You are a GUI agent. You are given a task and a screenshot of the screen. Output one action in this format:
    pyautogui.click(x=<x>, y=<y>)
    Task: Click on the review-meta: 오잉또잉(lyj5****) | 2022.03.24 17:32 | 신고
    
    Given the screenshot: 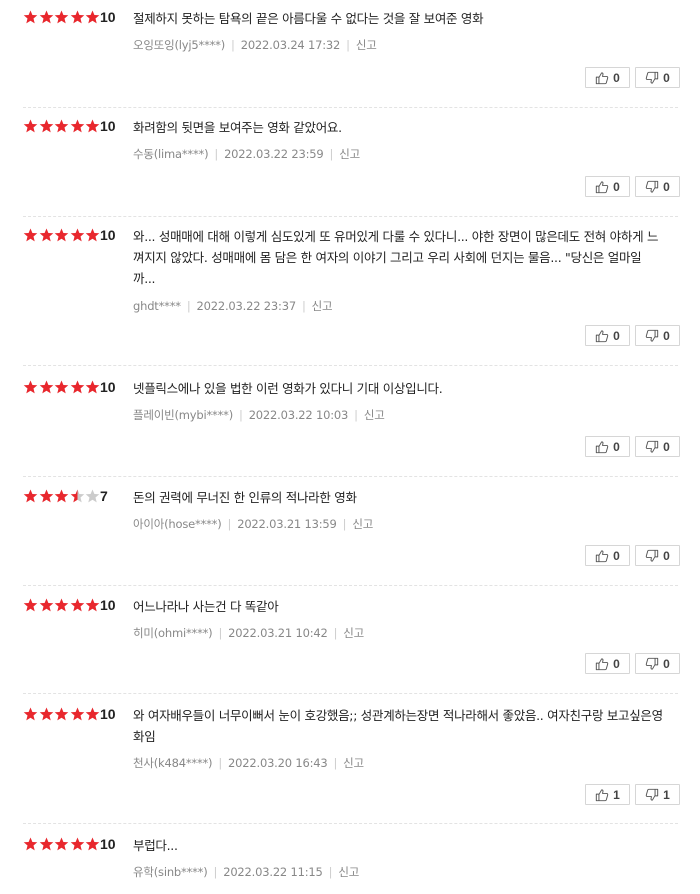 What is the action you would take?
    pyautogui.click(x=255, y=45)
    